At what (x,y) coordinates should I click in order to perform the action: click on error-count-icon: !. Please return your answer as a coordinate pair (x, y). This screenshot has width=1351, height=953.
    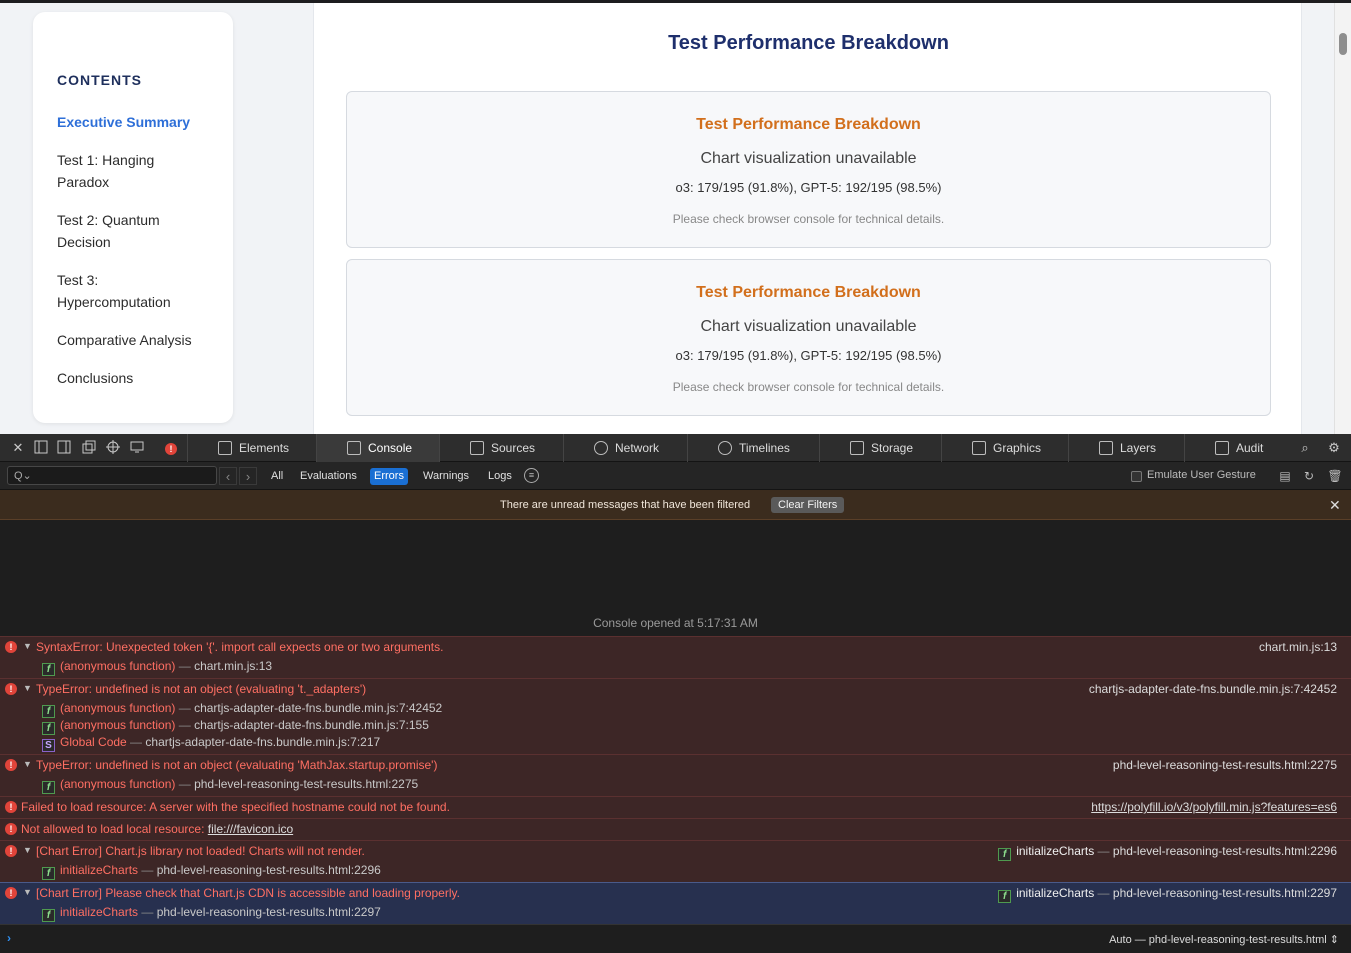
    Looking at the image, I should click on (171, 448).